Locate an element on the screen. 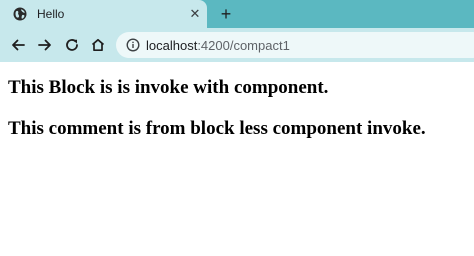 This screenshot has width=474, height=256. arrow-left-icon is located at coordinates (18, 45).